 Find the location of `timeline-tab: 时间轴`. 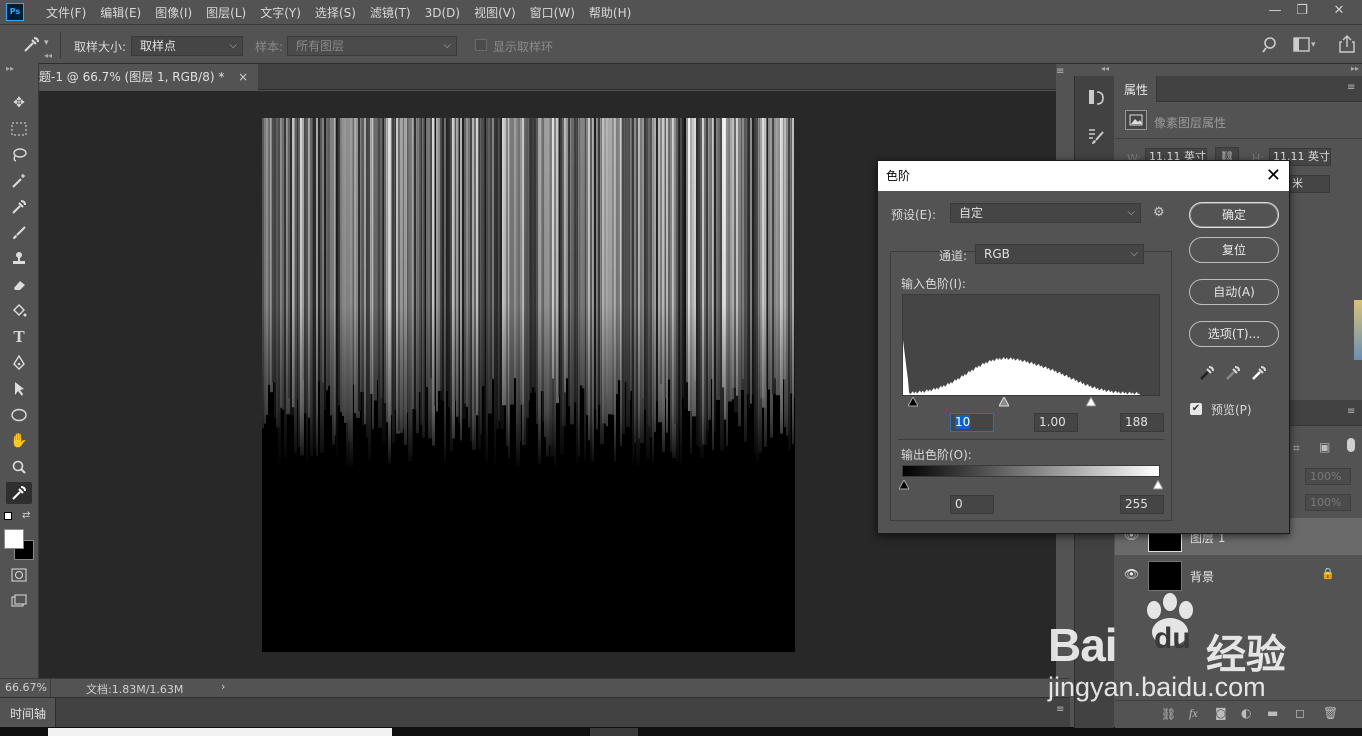

timeline-tab: 时间轴 is located at coordinates (28, 713).